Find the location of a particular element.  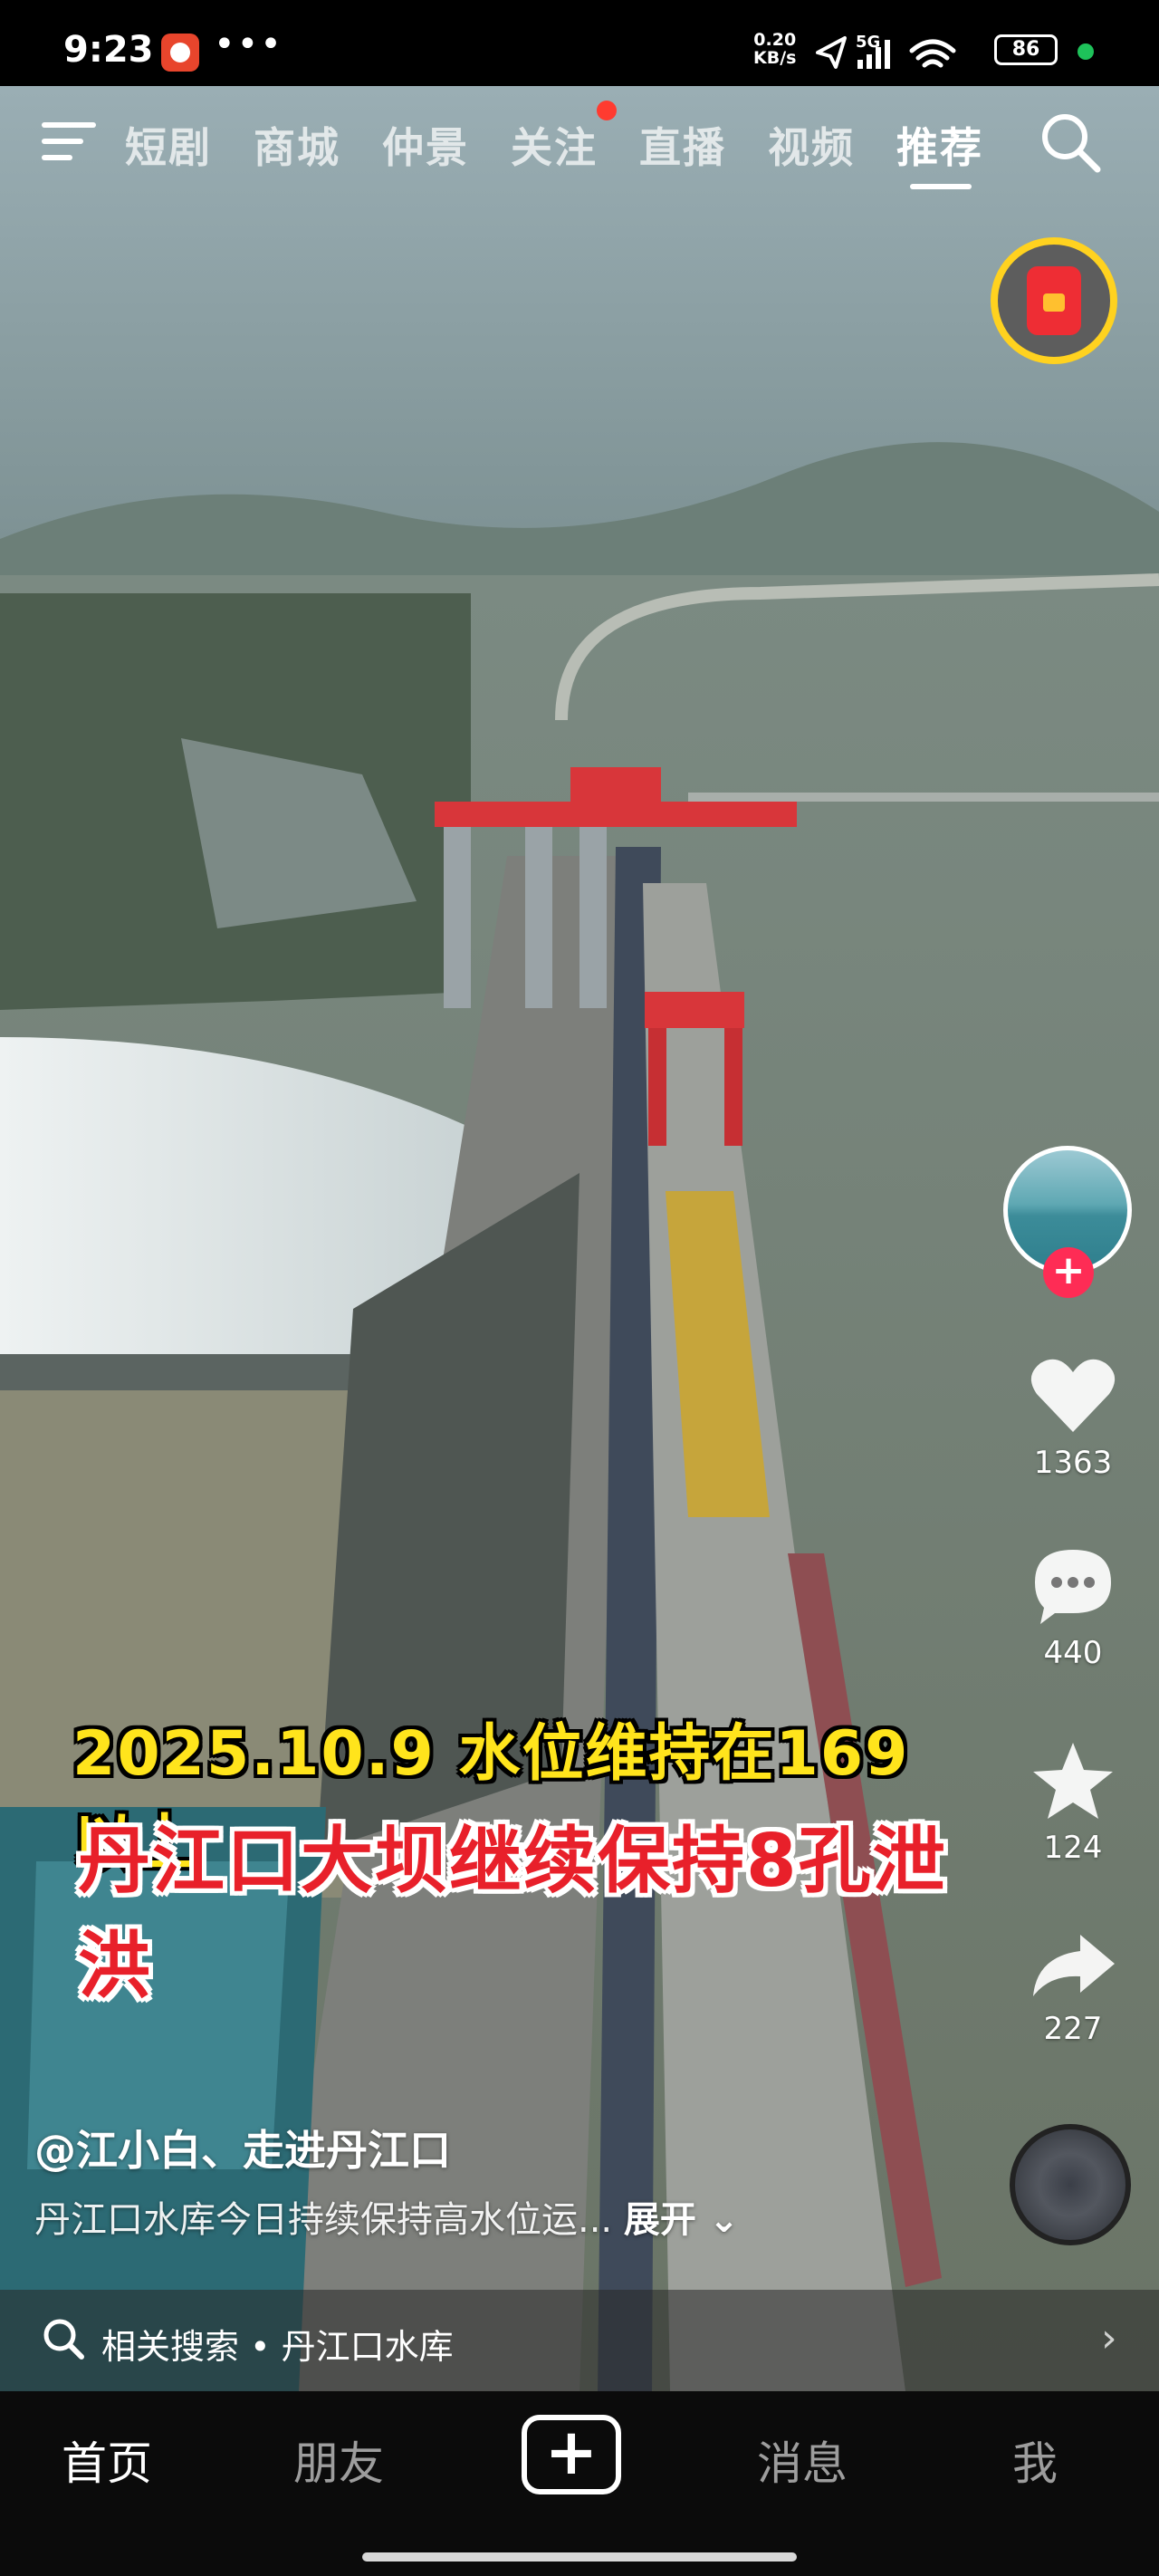

nav-friends: 朋友 is located at coordinates (338, 2460).